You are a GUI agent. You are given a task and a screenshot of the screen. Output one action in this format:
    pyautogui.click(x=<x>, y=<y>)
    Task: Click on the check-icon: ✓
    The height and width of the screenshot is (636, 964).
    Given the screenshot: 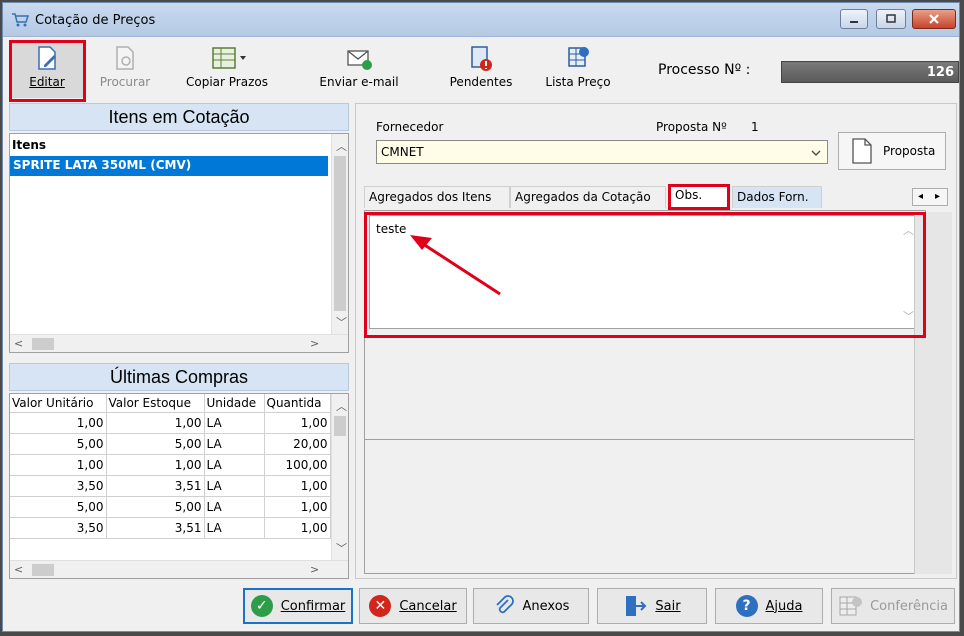 What is the action you would take?
    pyautogui.click(x=261, y=606)
    